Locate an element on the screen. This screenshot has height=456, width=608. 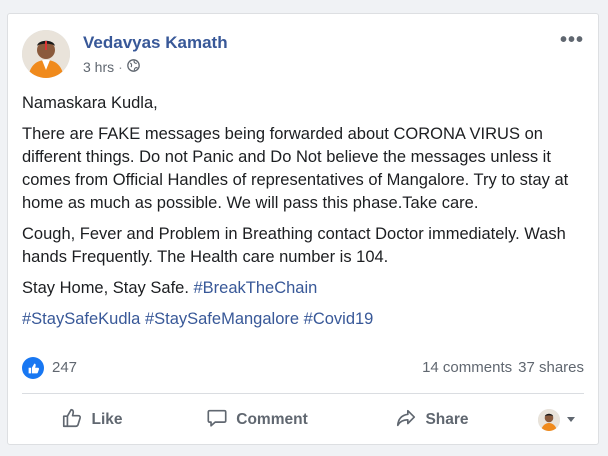
like-button: Like is located at coordinates (92, 420).